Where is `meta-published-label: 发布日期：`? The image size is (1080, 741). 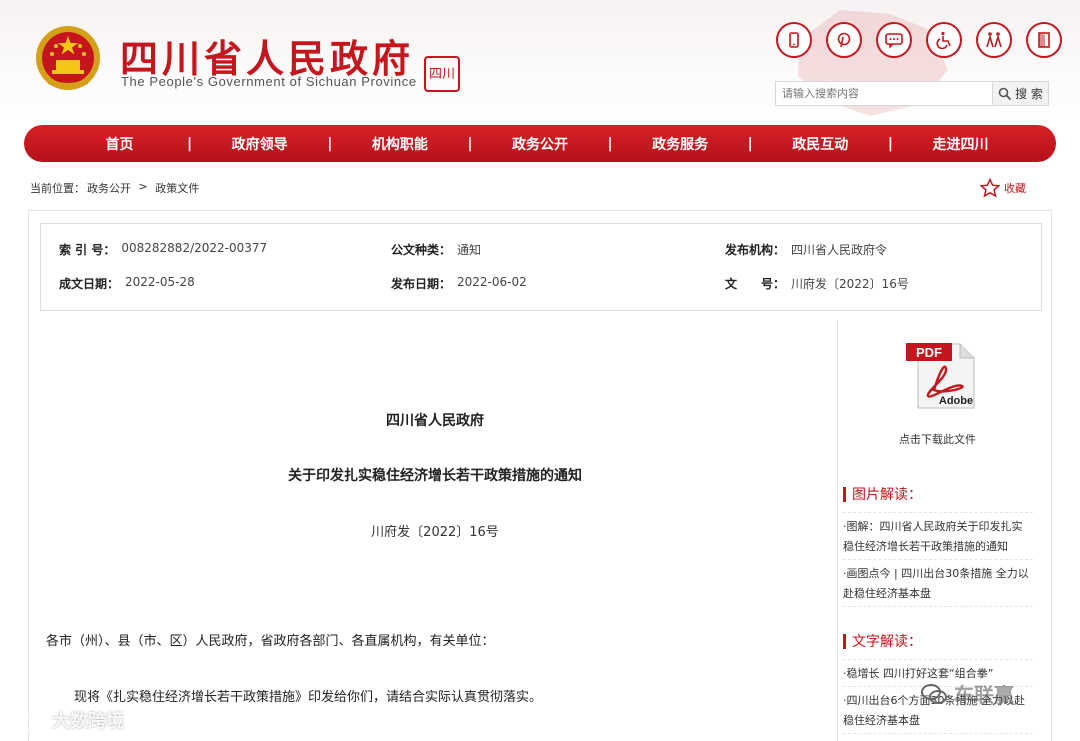 meta-published-label: 发布日期： is located at coordinates (421, 284).